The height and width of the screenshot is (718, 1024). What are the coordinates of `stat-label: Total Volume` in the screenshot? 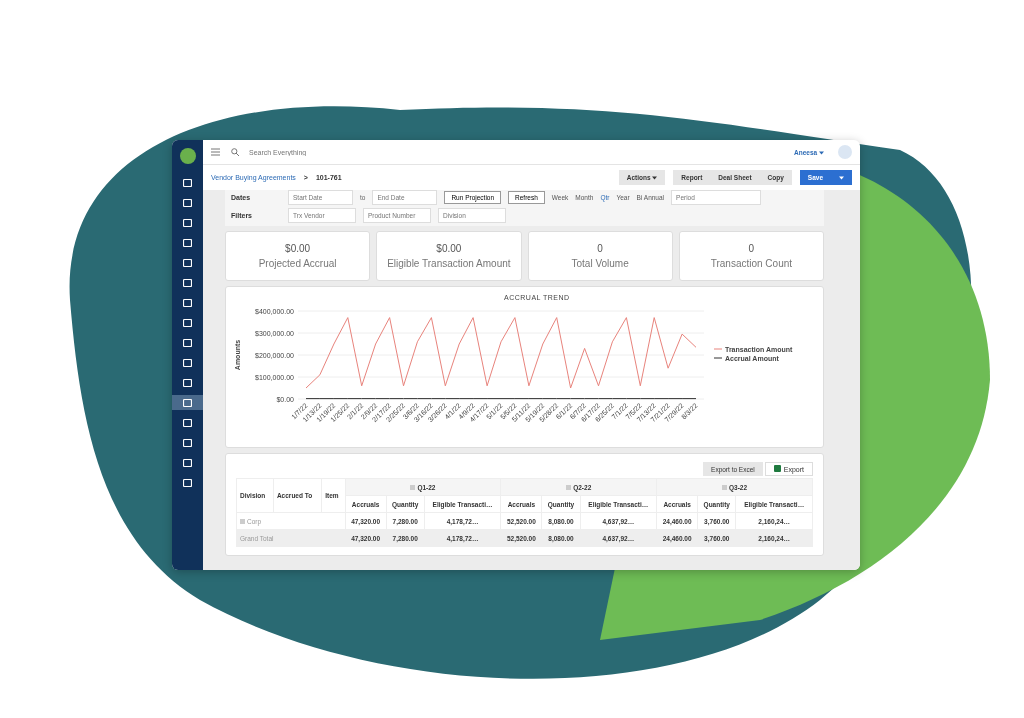 It's located at (600, 263).